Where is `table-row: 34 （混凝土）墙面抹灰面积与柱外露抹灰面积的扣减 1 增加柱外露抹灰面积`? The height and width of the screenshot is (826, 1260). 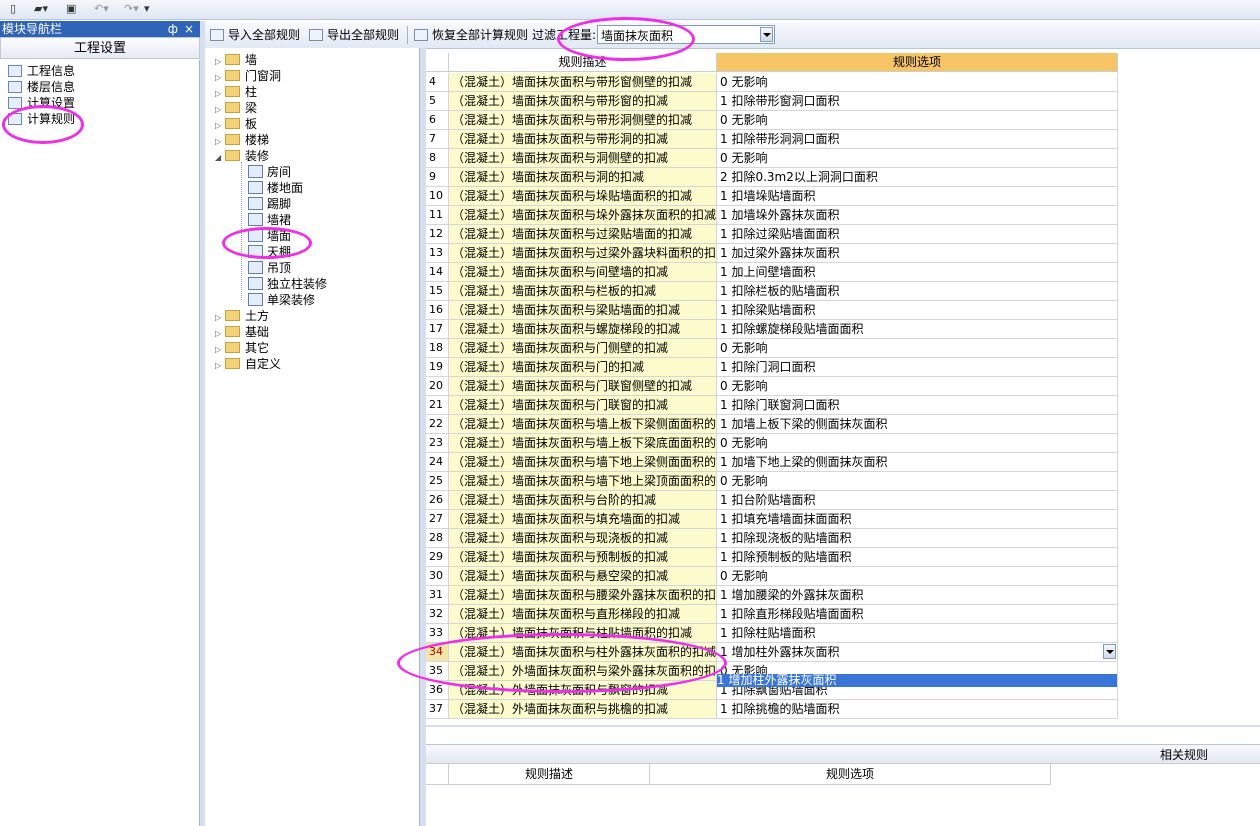
table-row: 34 （混凝土）墙面抹灰面积与柱外露抹灰面积的扣减 1 增加柱外露抹灰面积 is located at coordinates (772, 652).